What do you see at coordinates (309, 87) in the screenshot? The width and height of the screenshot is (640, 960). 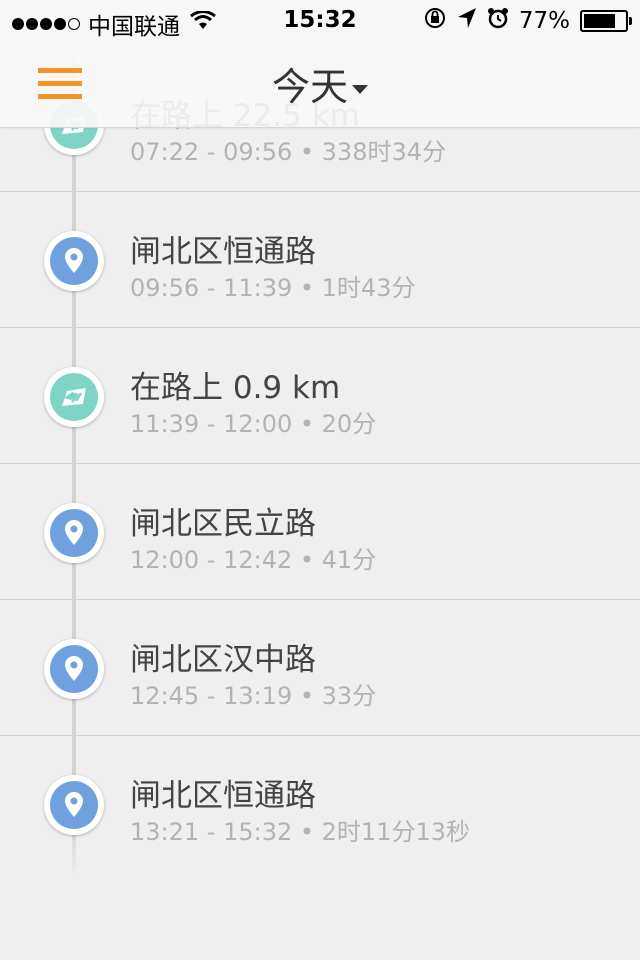 I see `page-title: 今天` at bounding box center [309, 87].